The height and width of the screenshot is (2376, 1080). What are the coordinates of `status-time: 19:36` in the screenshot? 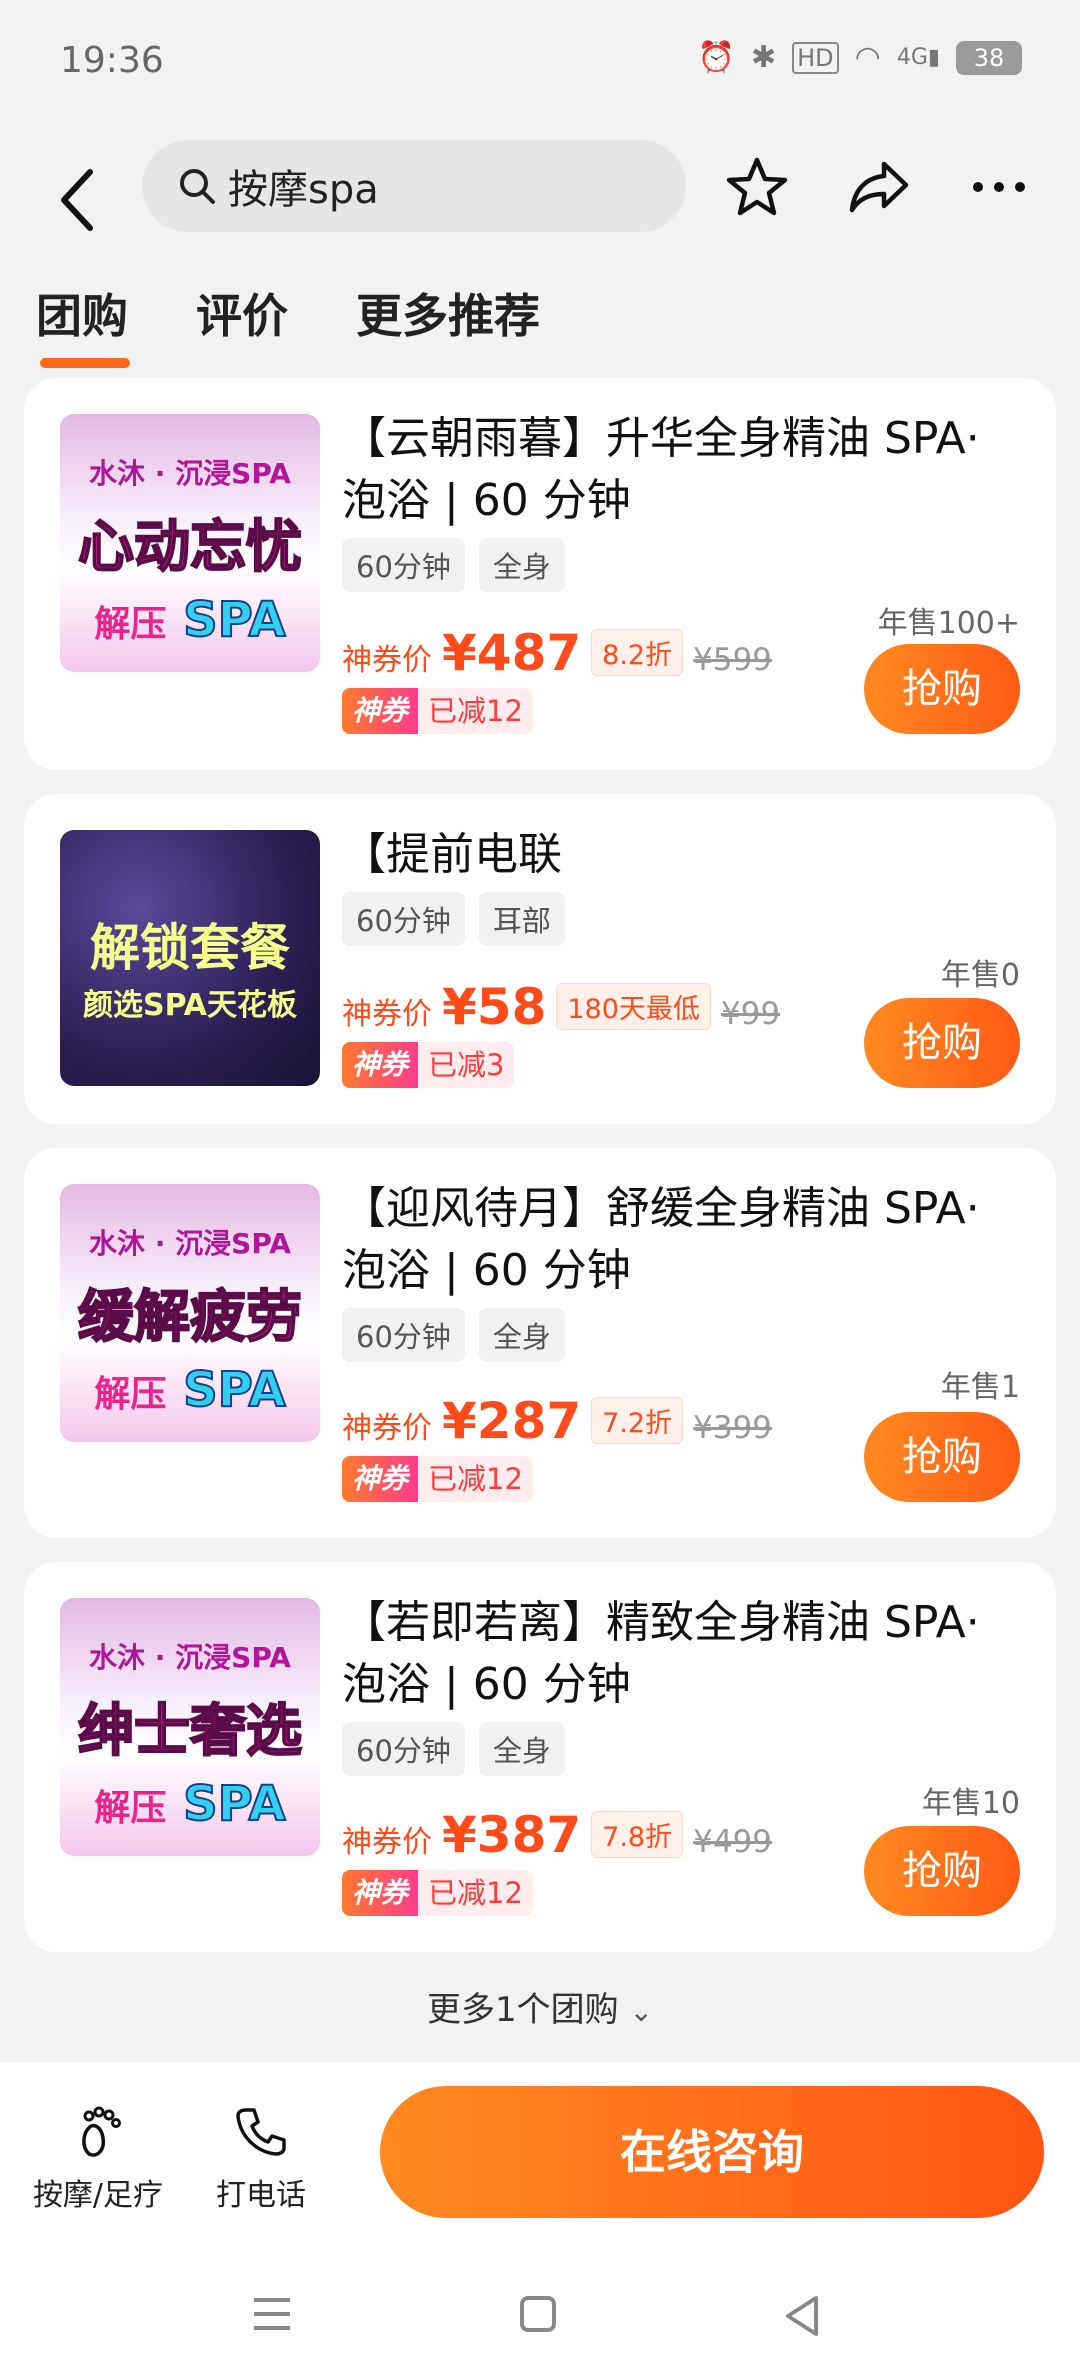 It's located at (112, 60).